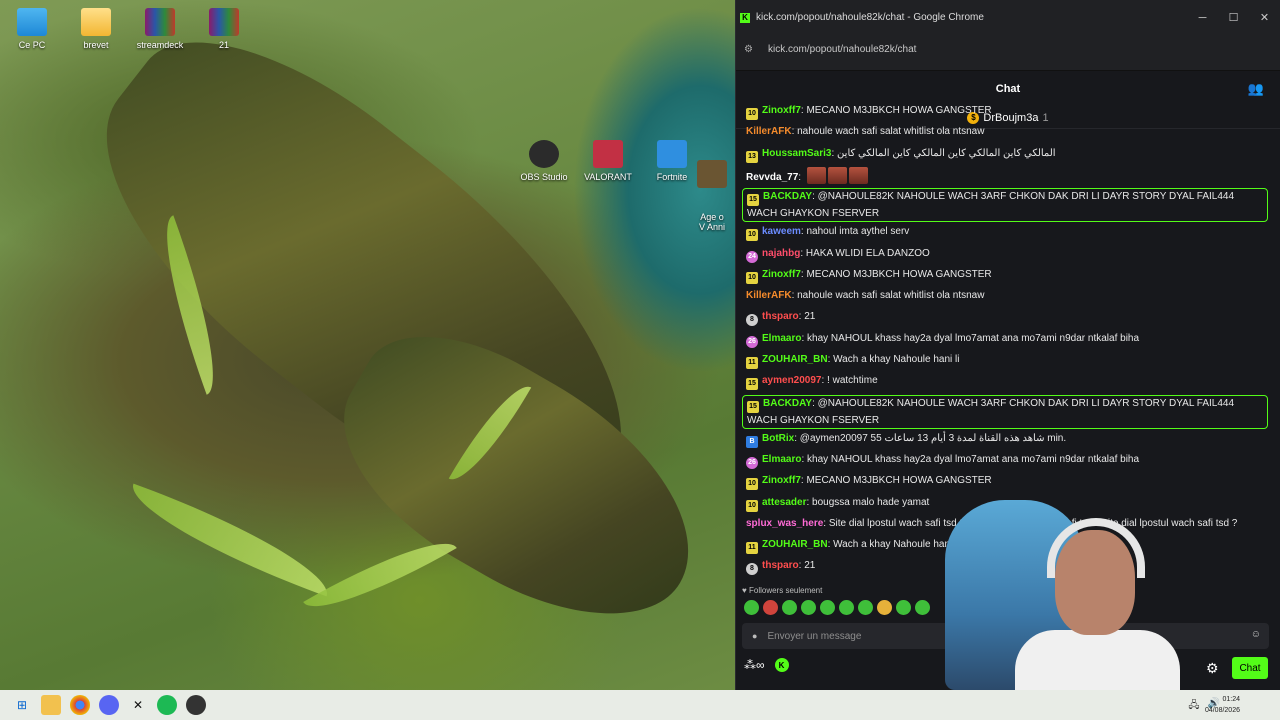  What do you see at coordinates (712, 191) in the screenshot?
I see `desktop-icon-age-of-empires: Age o V Anni` at bounding box center [712, 191].